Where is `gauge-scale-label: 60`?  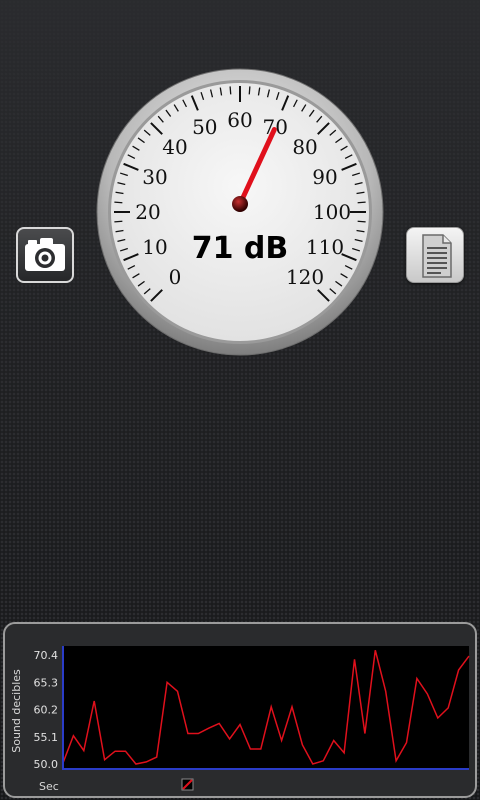 gauge-scale-label: 60 is located at coordinates (239, 120).